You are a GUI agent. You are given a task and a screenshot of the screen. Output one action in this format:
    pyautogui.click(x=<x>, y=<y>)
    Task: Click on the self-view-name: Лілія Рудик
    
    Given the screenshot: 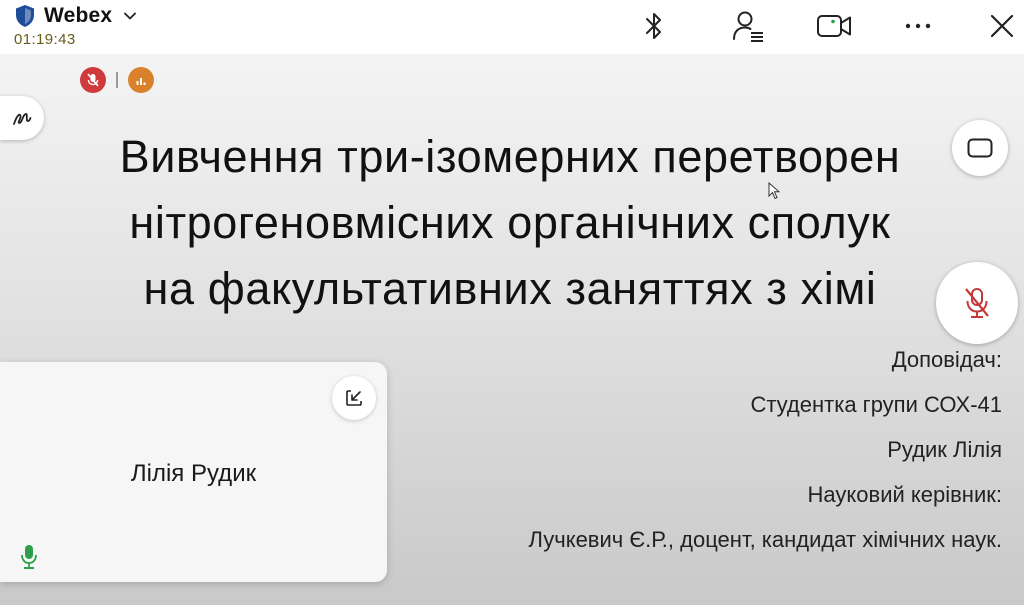 What is the action you would take?
    pyautogui.click(x=193, y=473)
    